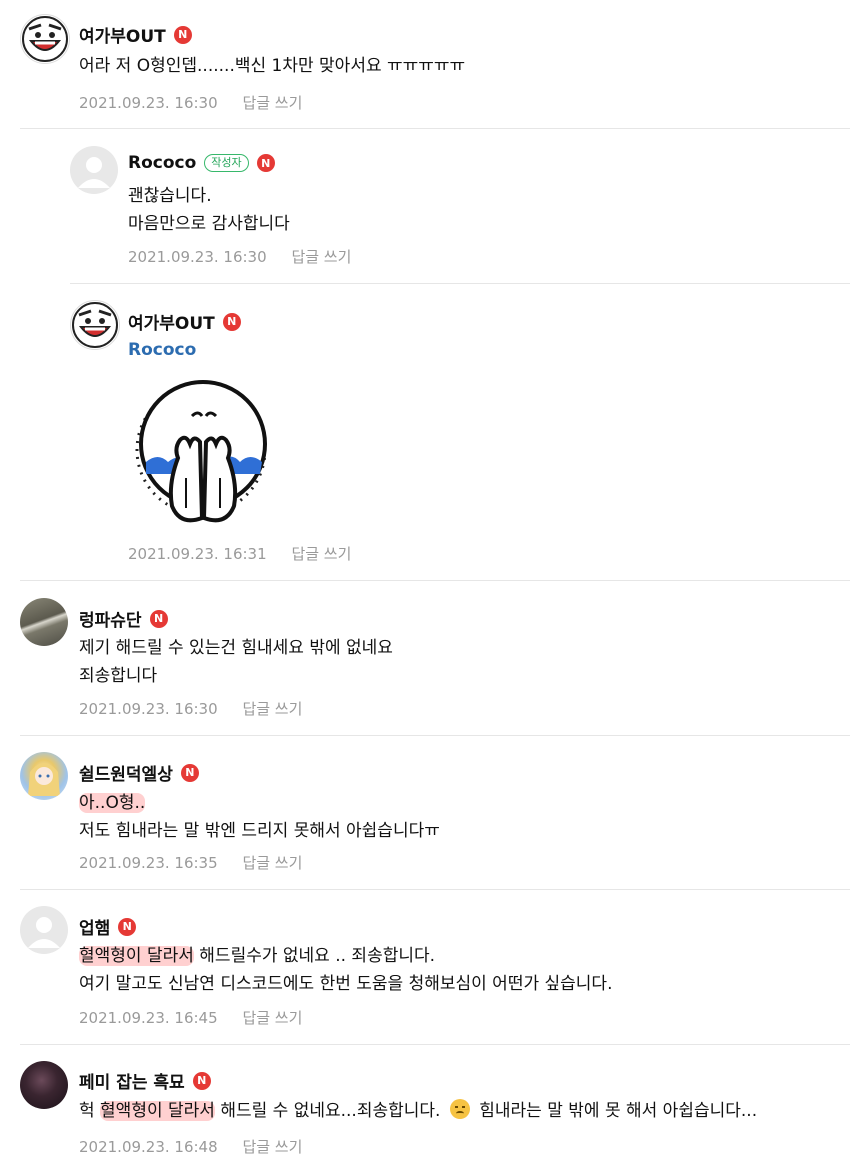  I want to click on anime-avatar, so click(44, 779).